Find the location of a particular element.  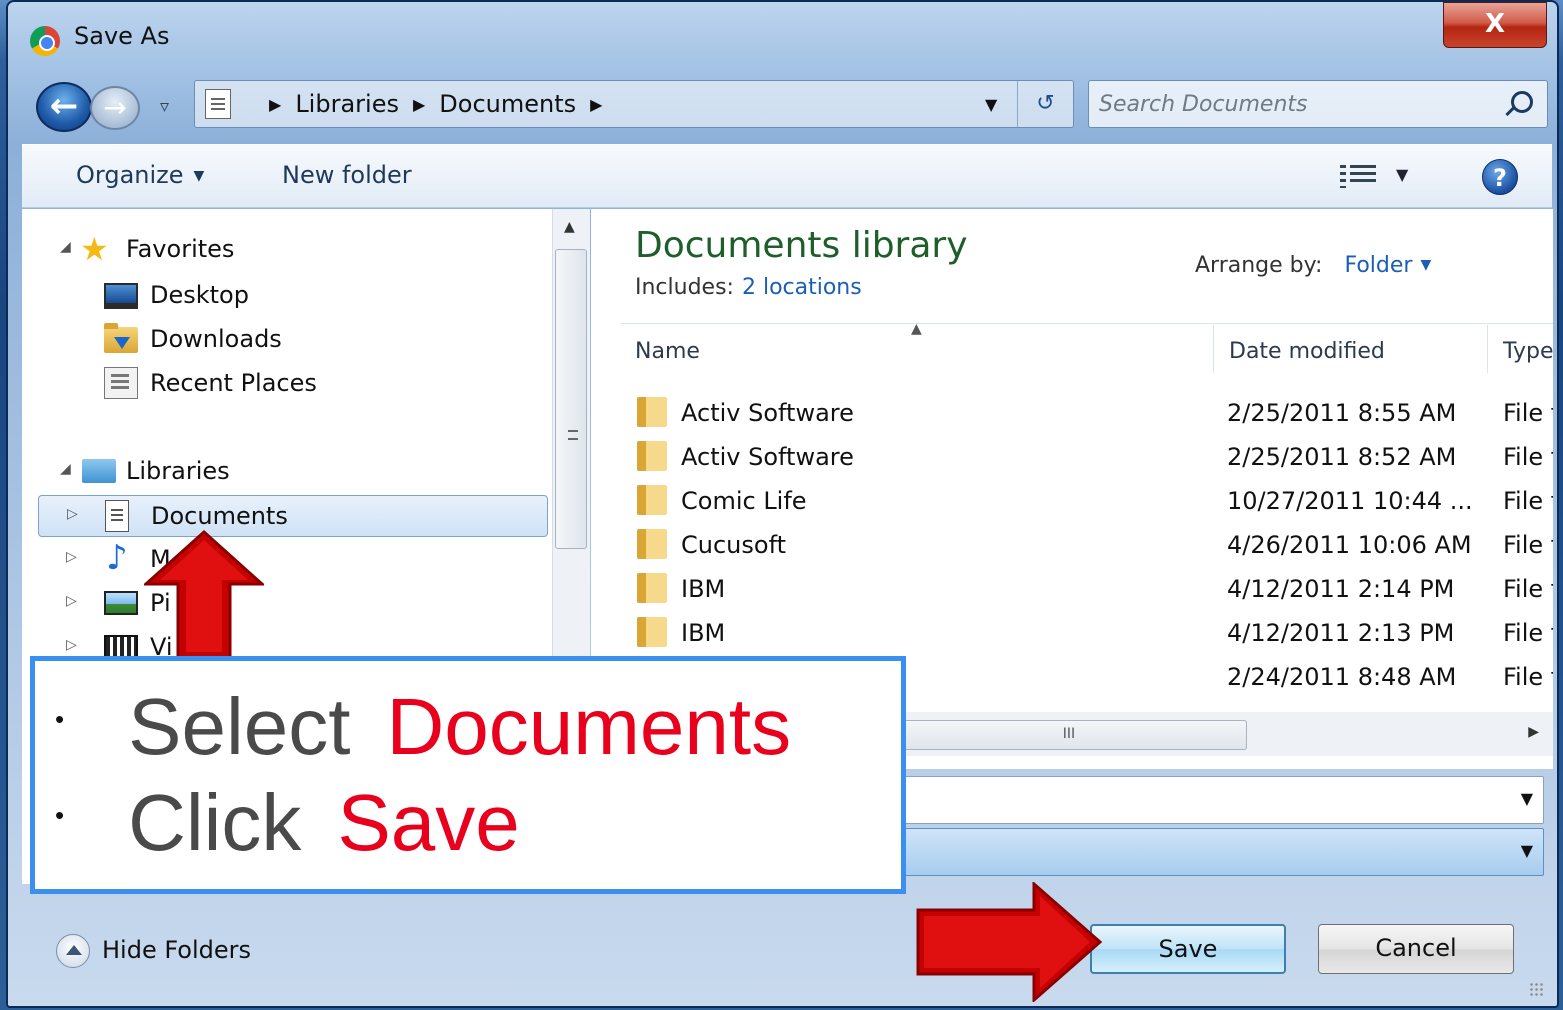

locations-link: 2 locations is located at coordinates (802, 287).